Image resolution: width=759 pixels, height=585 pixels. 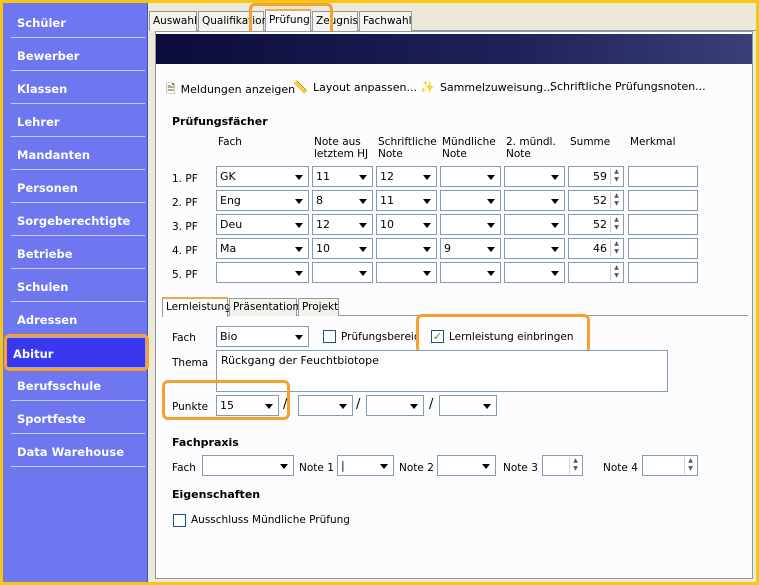 I want to click on sidebar-item-sorgeberechtigte: Sorgeberechtigte, so click(x=78, y=220).